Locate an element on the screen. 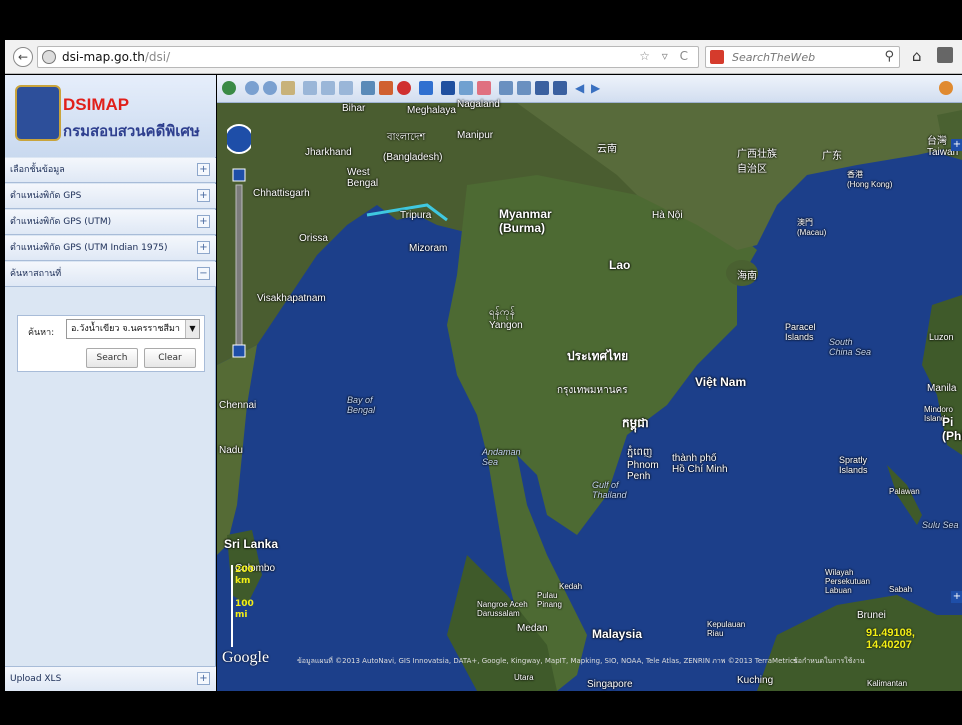 This screenshot has height=725, width=962. back-button: ← is located at coordinates (23, 57).